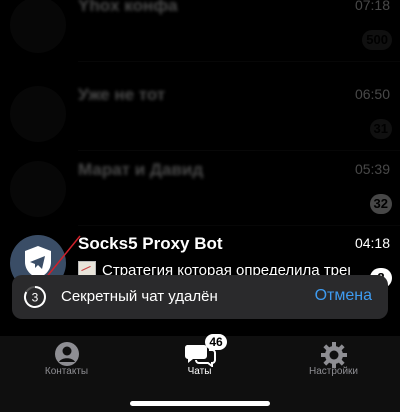 Image resolution: width=400 pixels, height=412 pixels. I want to click on chat-name: Уже не тот, so click(122, 94).